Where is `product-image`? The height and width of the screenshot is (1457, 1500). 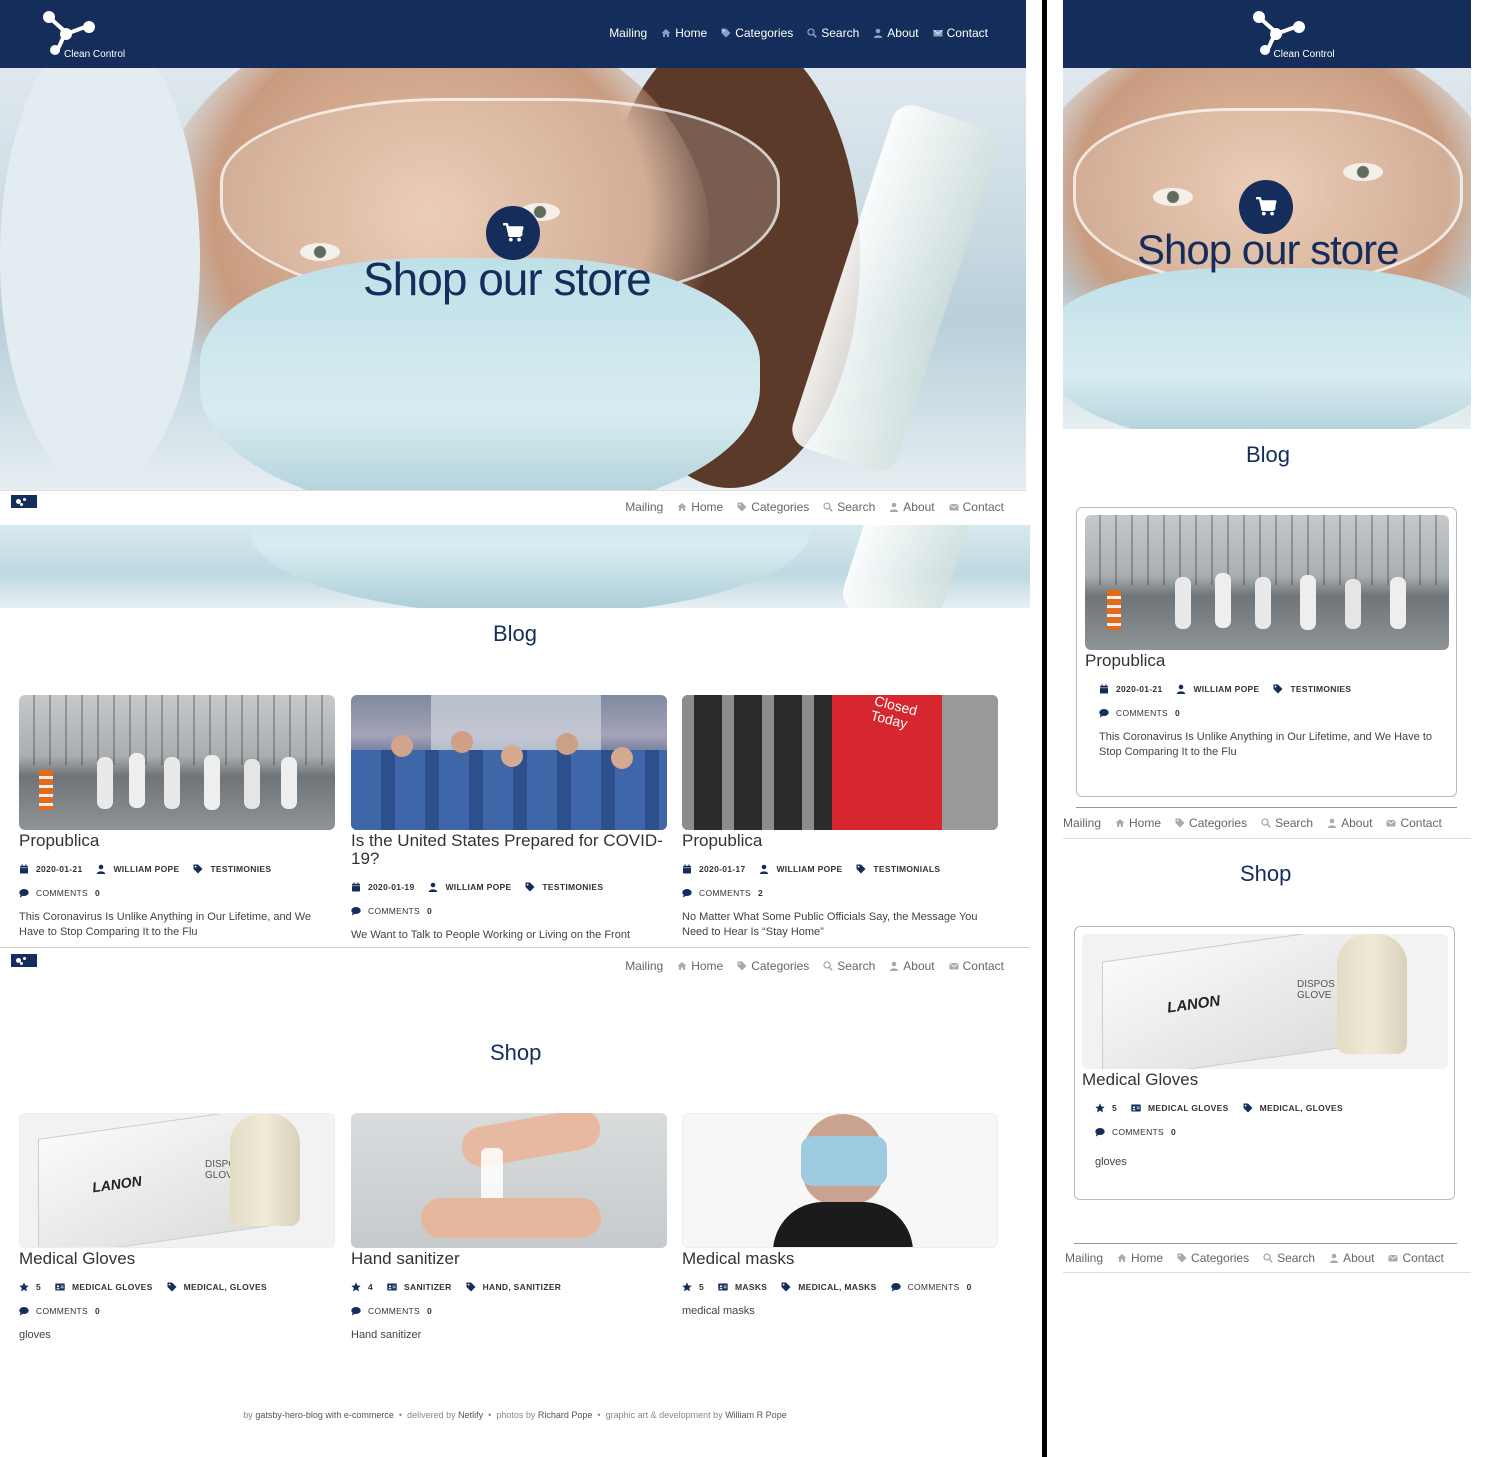
product-image is located at coordinates (509, 1180).